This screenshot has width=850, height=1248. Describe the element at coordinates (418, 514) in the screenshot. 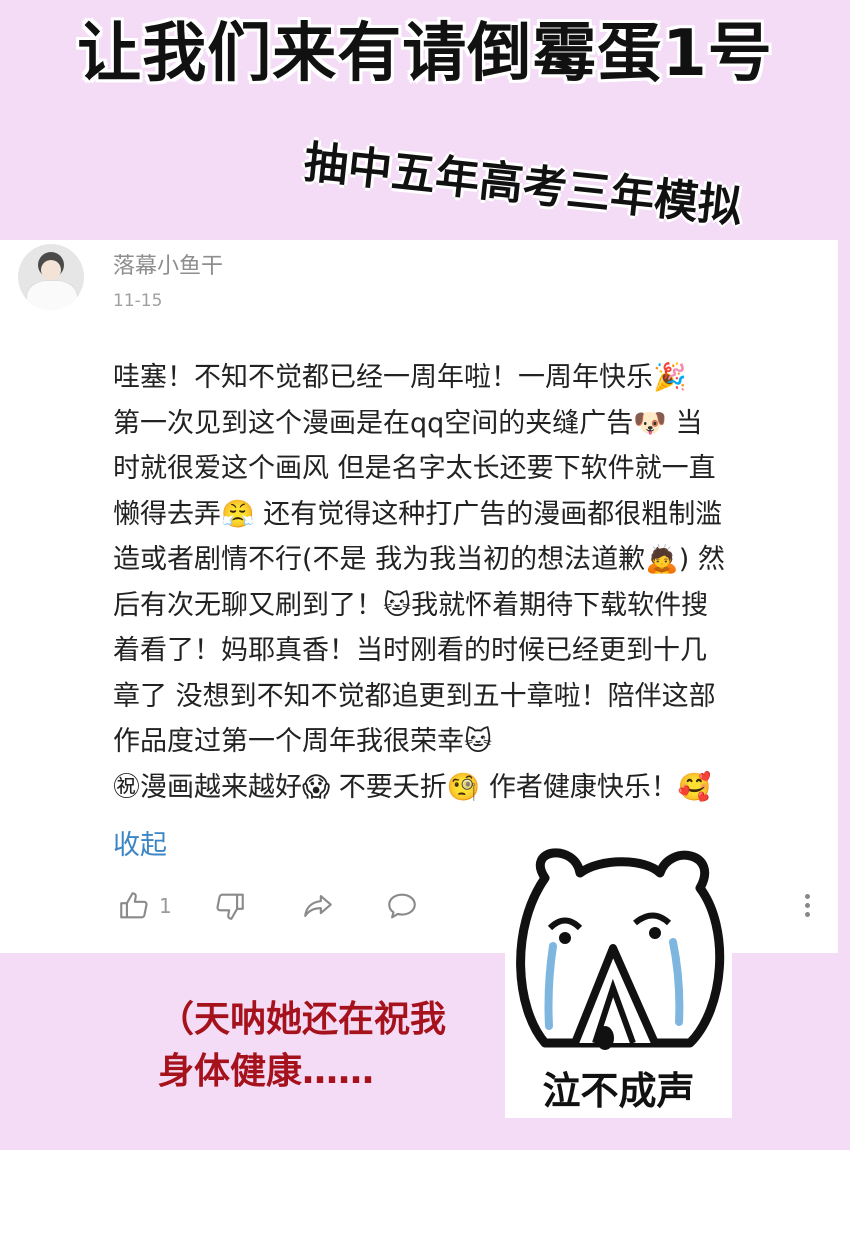

I see `comment-line: 懒得去弄😤 还有觉得这种打广告的漫画都很粗制滥` at that location.